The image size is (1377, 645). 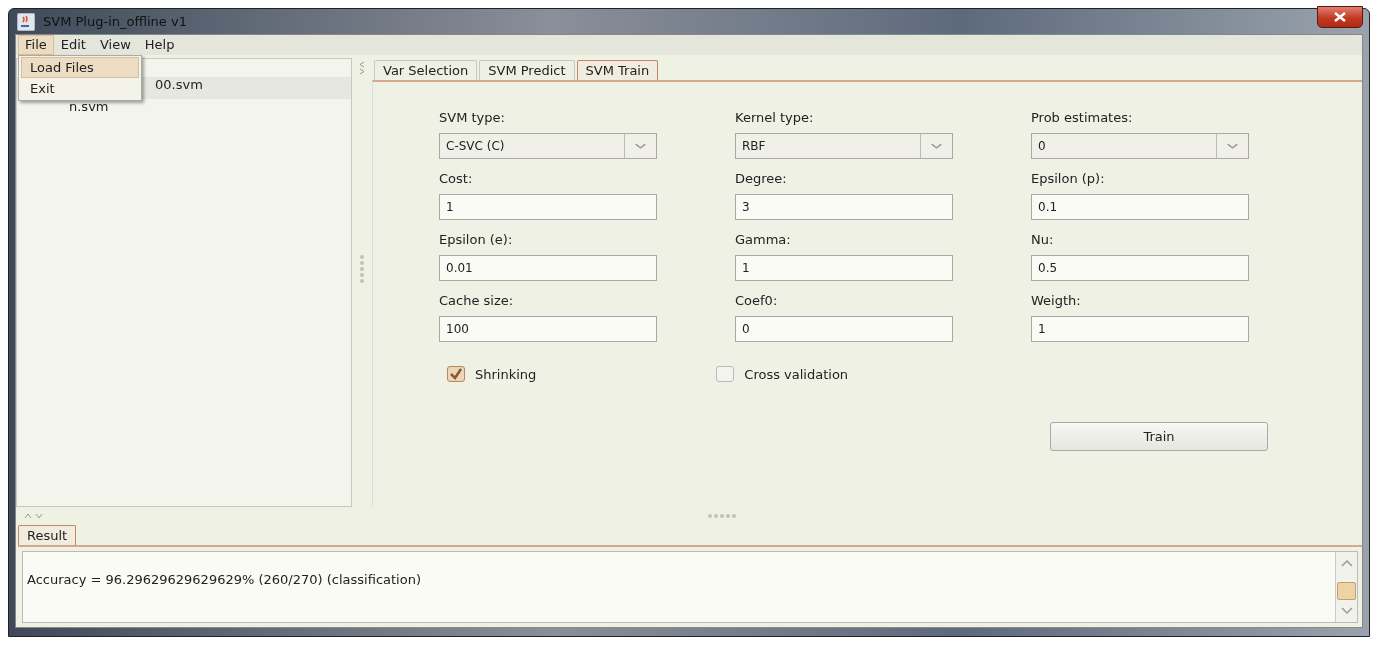 What do you see at coordinates (796, 374) in the screenshot?
I see `checkbox-label: Cross validation` at bounding box center [796, 374].